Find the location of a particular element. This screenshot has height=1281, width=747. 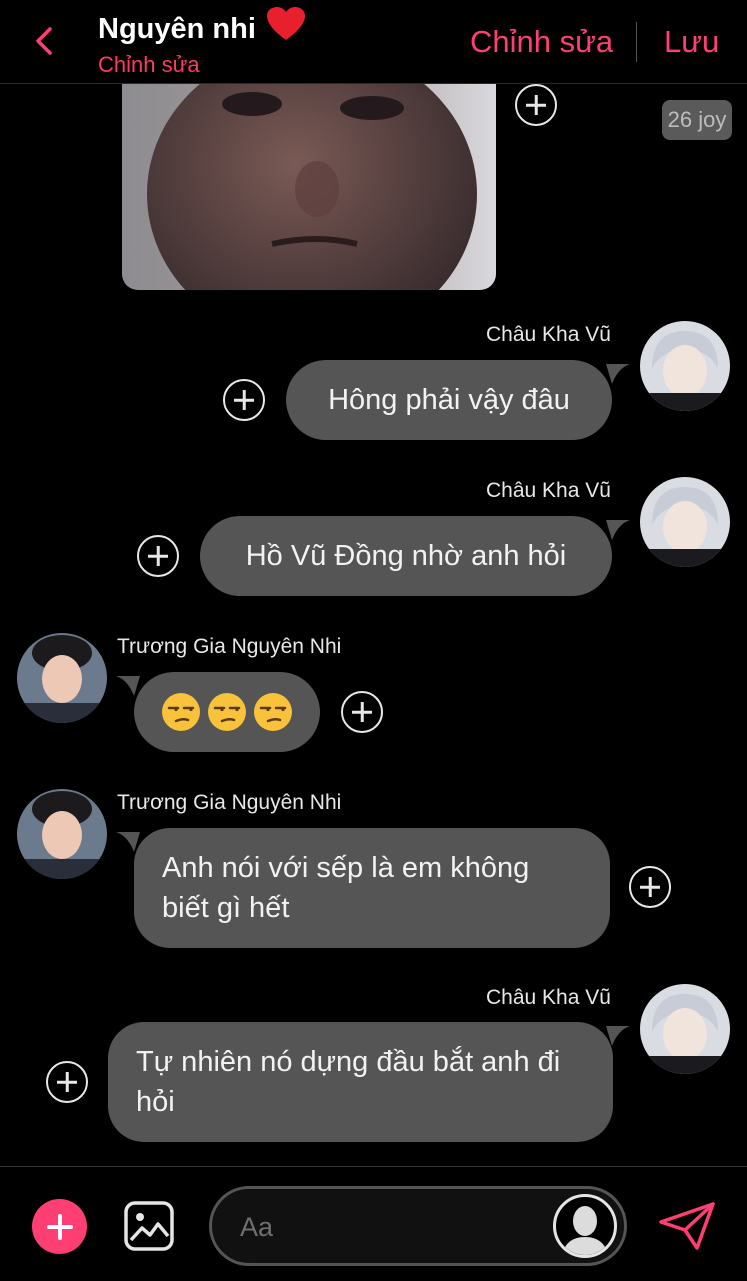

message-bubble: Tự nhiên nó dựng đầu bắt anh đi hỏi is located at coordinates (360, 1082).